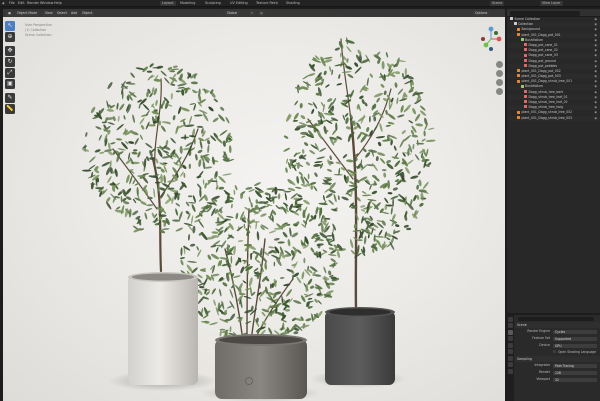  What do you see at coordinates (293, 3) in the screenshot?
I see `tab-shading: Shading` at bounding box center [293, 3].